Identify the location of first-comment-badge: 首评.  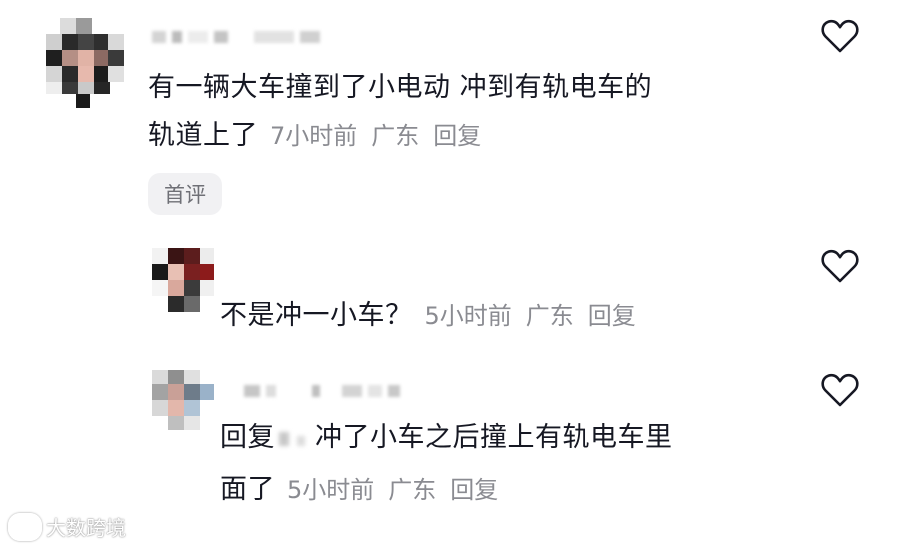
(185, 194).